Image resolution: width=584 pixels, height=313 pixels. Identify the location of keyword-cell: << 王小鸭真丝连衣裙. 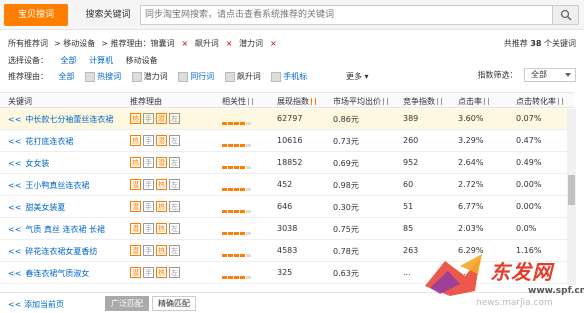
(48, 185).